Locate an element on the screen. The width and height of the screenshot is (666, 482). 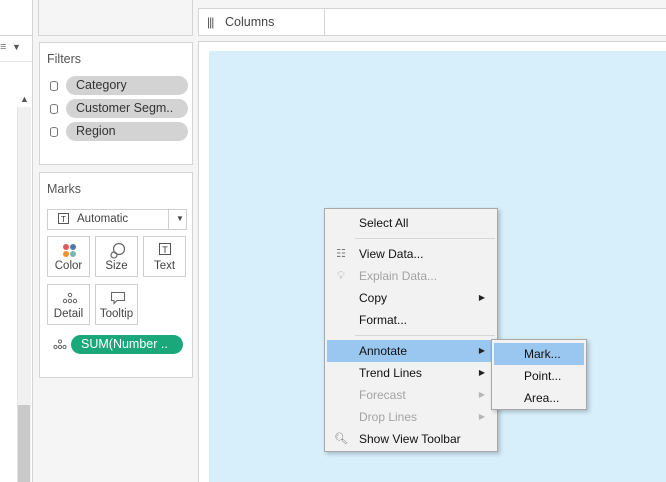
scrollbar-thumb is located at coordinates (24, 443).